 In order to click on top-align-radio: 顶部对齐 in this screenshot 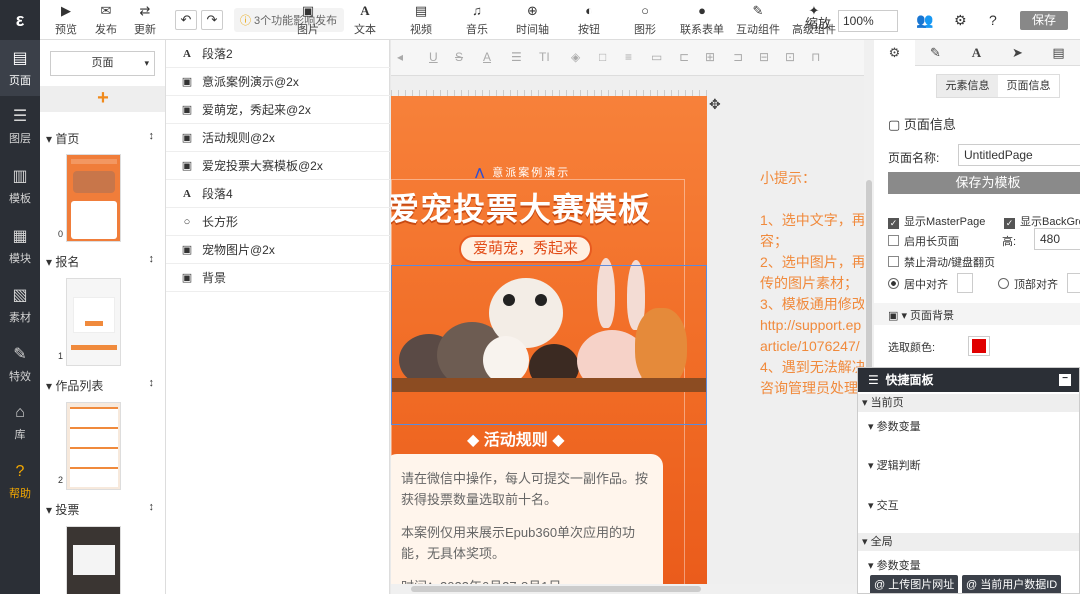, I will do `click(1028, 284)`.